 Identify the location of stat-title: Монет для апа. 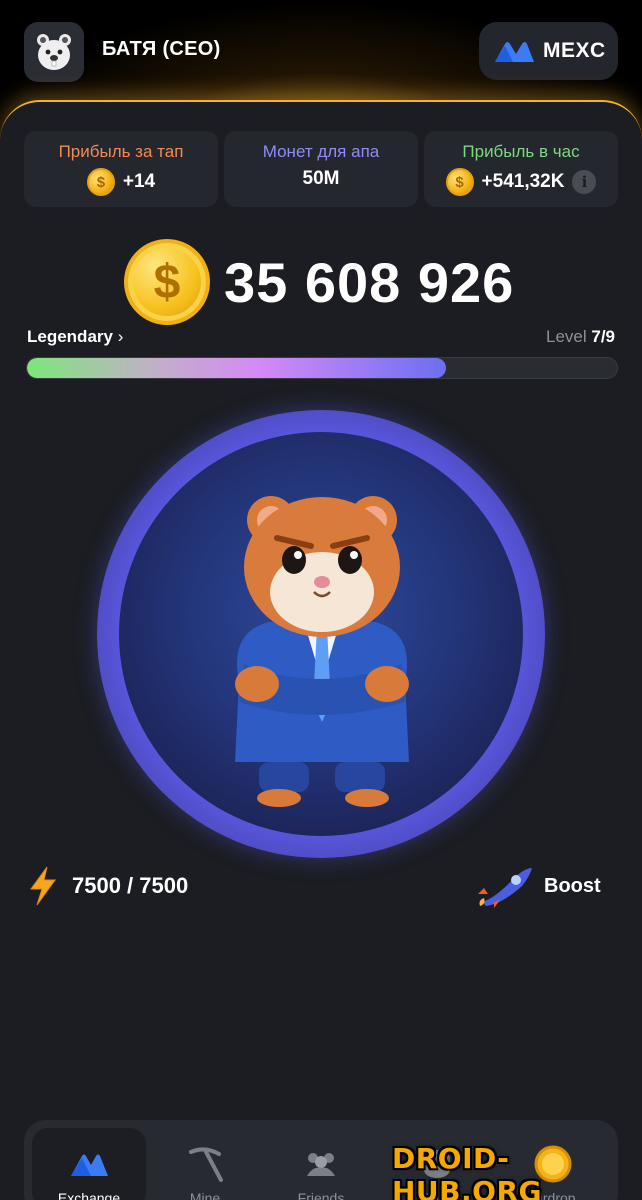
(321, 151).